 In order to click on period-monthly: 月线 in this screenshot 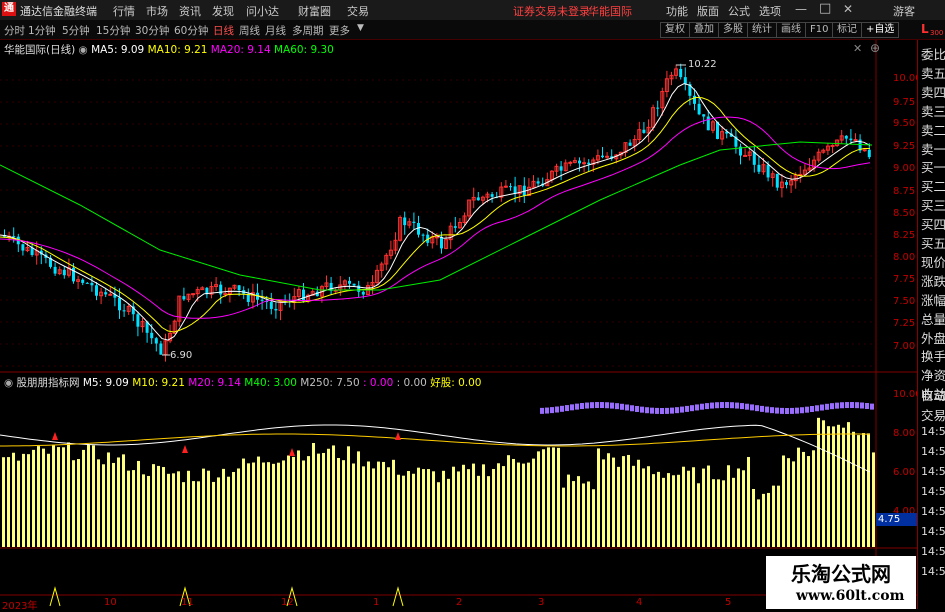, I will do `click(275, 30)`.